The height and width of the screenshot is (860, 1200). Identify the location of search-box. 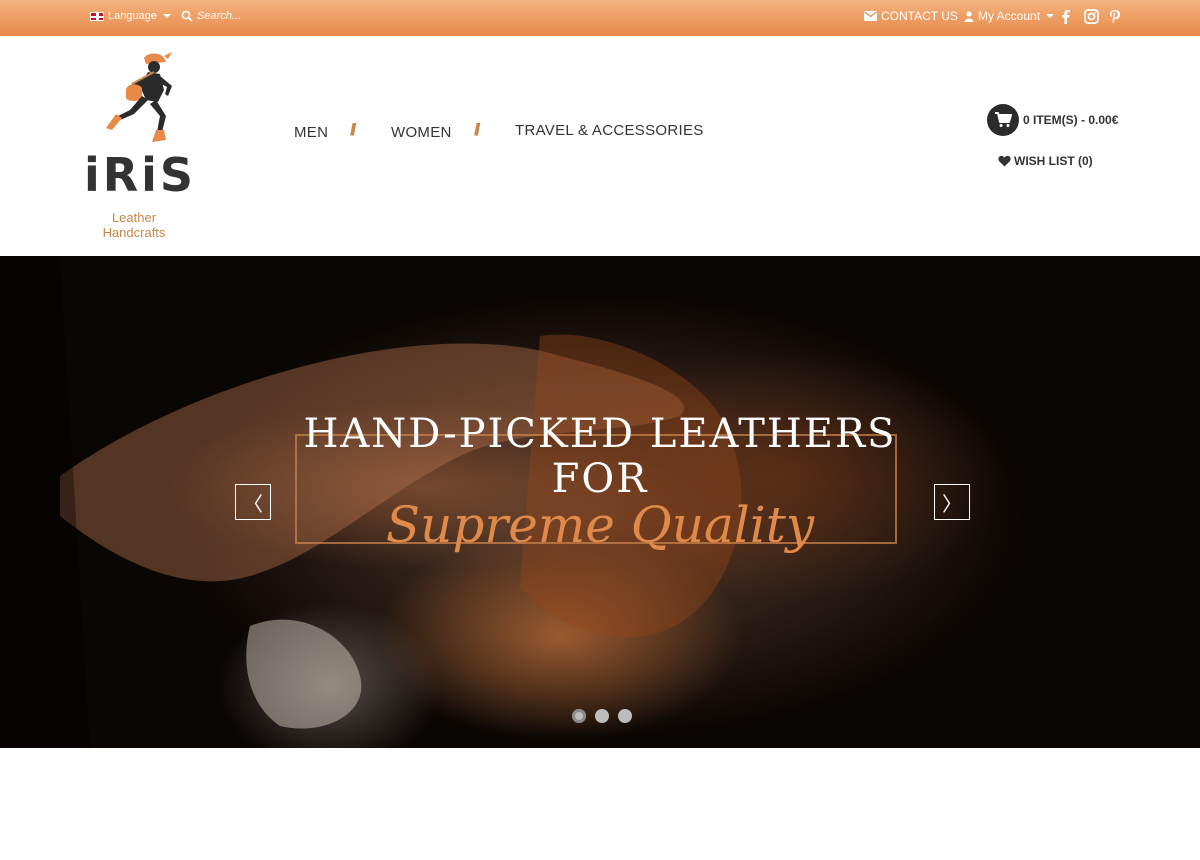
(224, 16).